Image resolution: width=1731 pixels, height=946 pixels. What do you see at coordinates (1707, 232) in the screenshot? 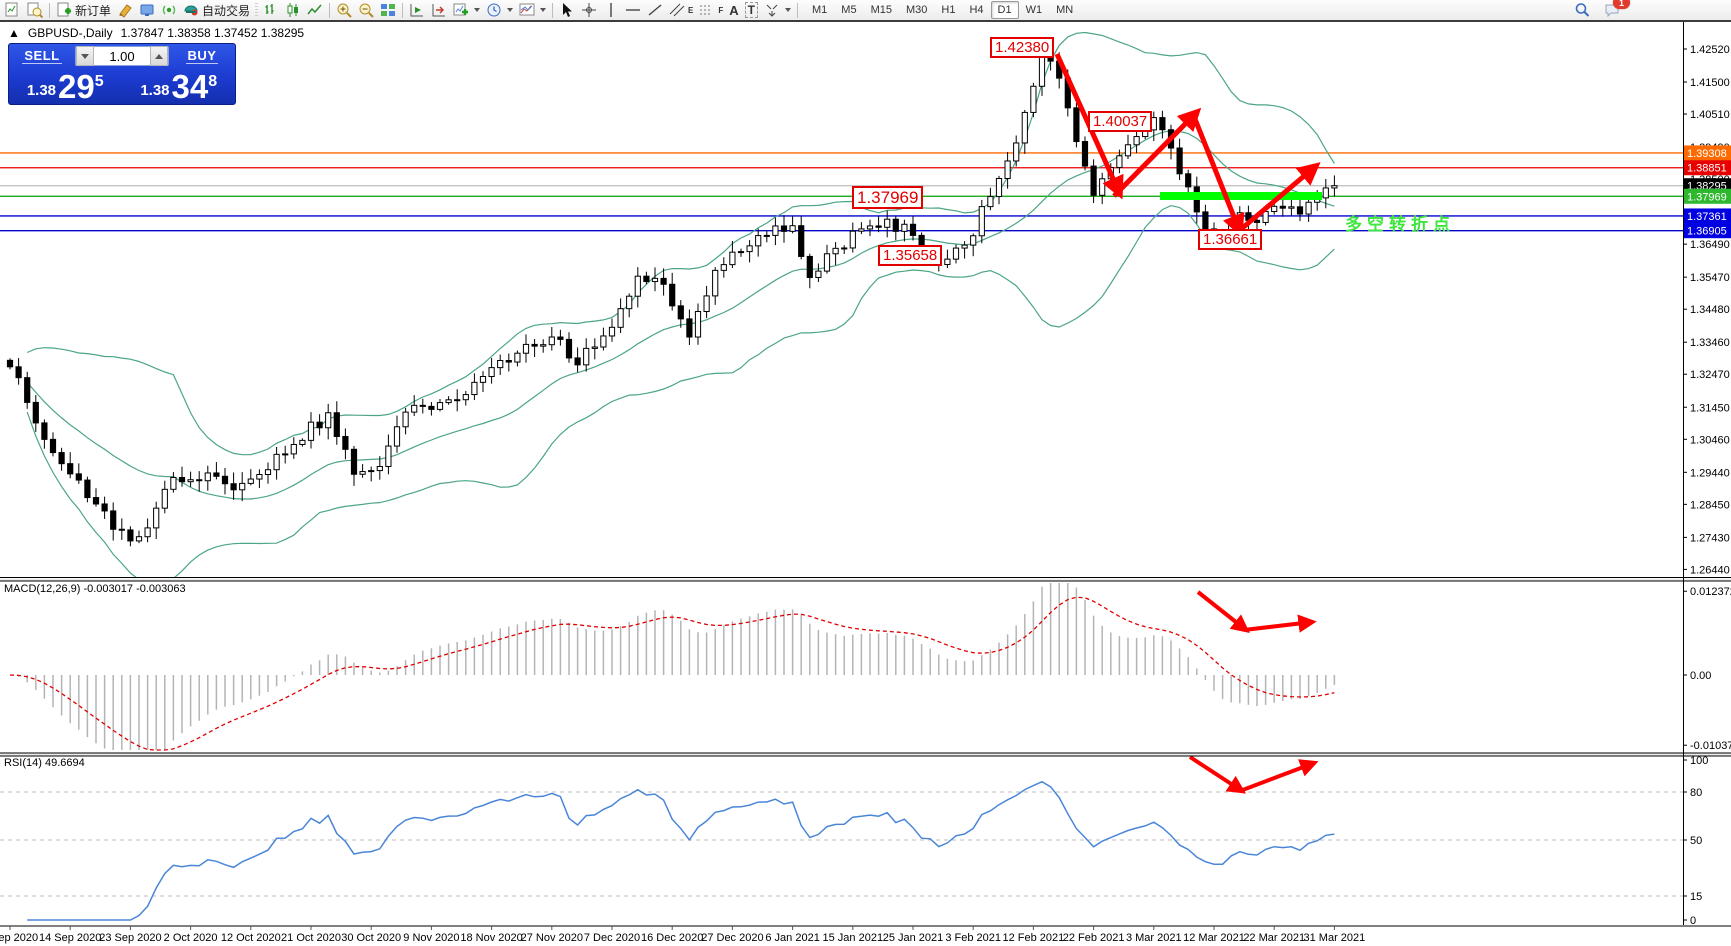
I see `svg-text: 1.36905` at bounding box center [1707, 232].